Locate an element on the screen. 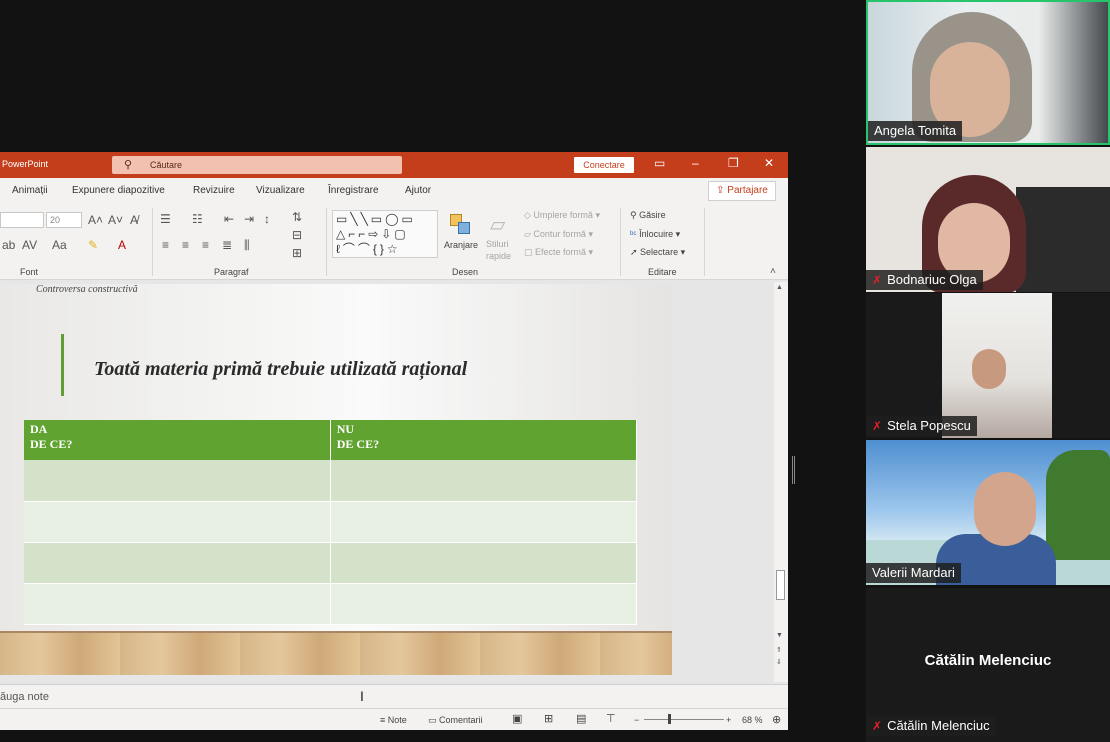 The width and height of the screenshot is (1110, 742). scroll-up-icon: ▲ is located at coordinates (779, 287).